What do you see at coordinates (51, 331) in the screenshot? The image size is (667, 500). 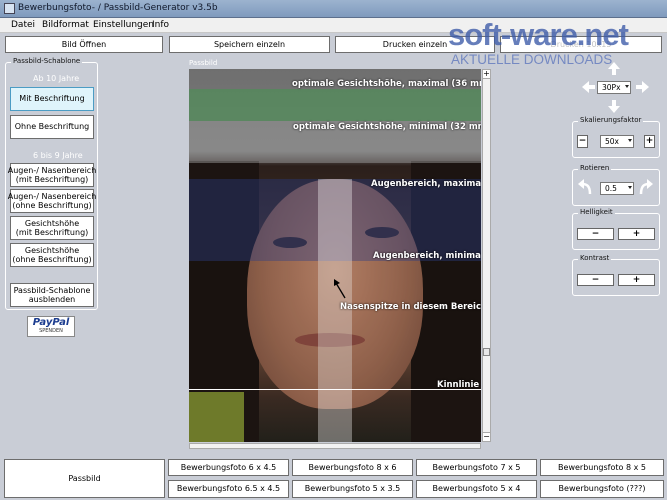 I see `paypal-sub: SPENDEN` at bounding box center [51, 331].